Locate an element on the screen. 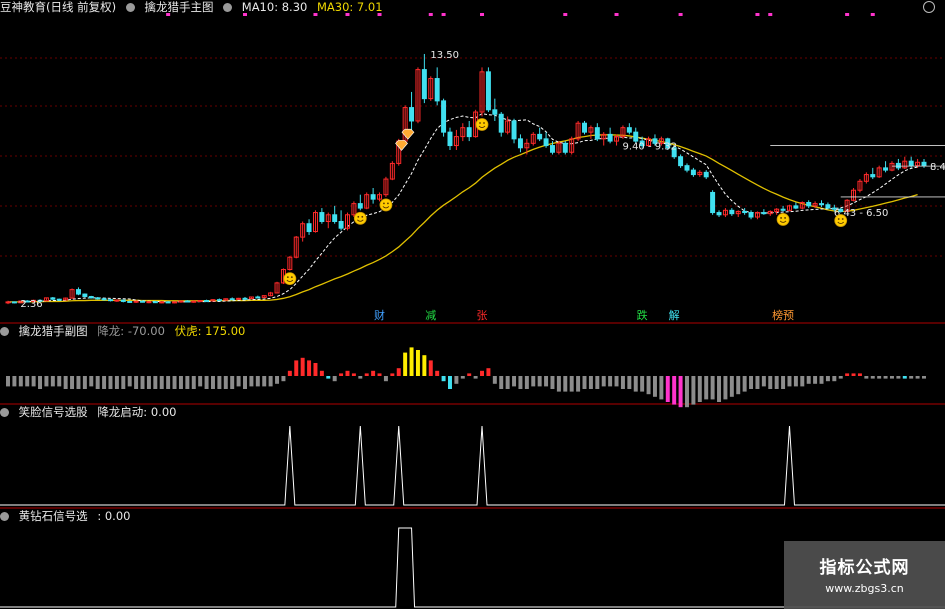 The image size is (945, 609). sub1-header: 擒龙猎手副图 降龙: -70.00 伏虎: 175.00 is located at coordinates (125, 331).